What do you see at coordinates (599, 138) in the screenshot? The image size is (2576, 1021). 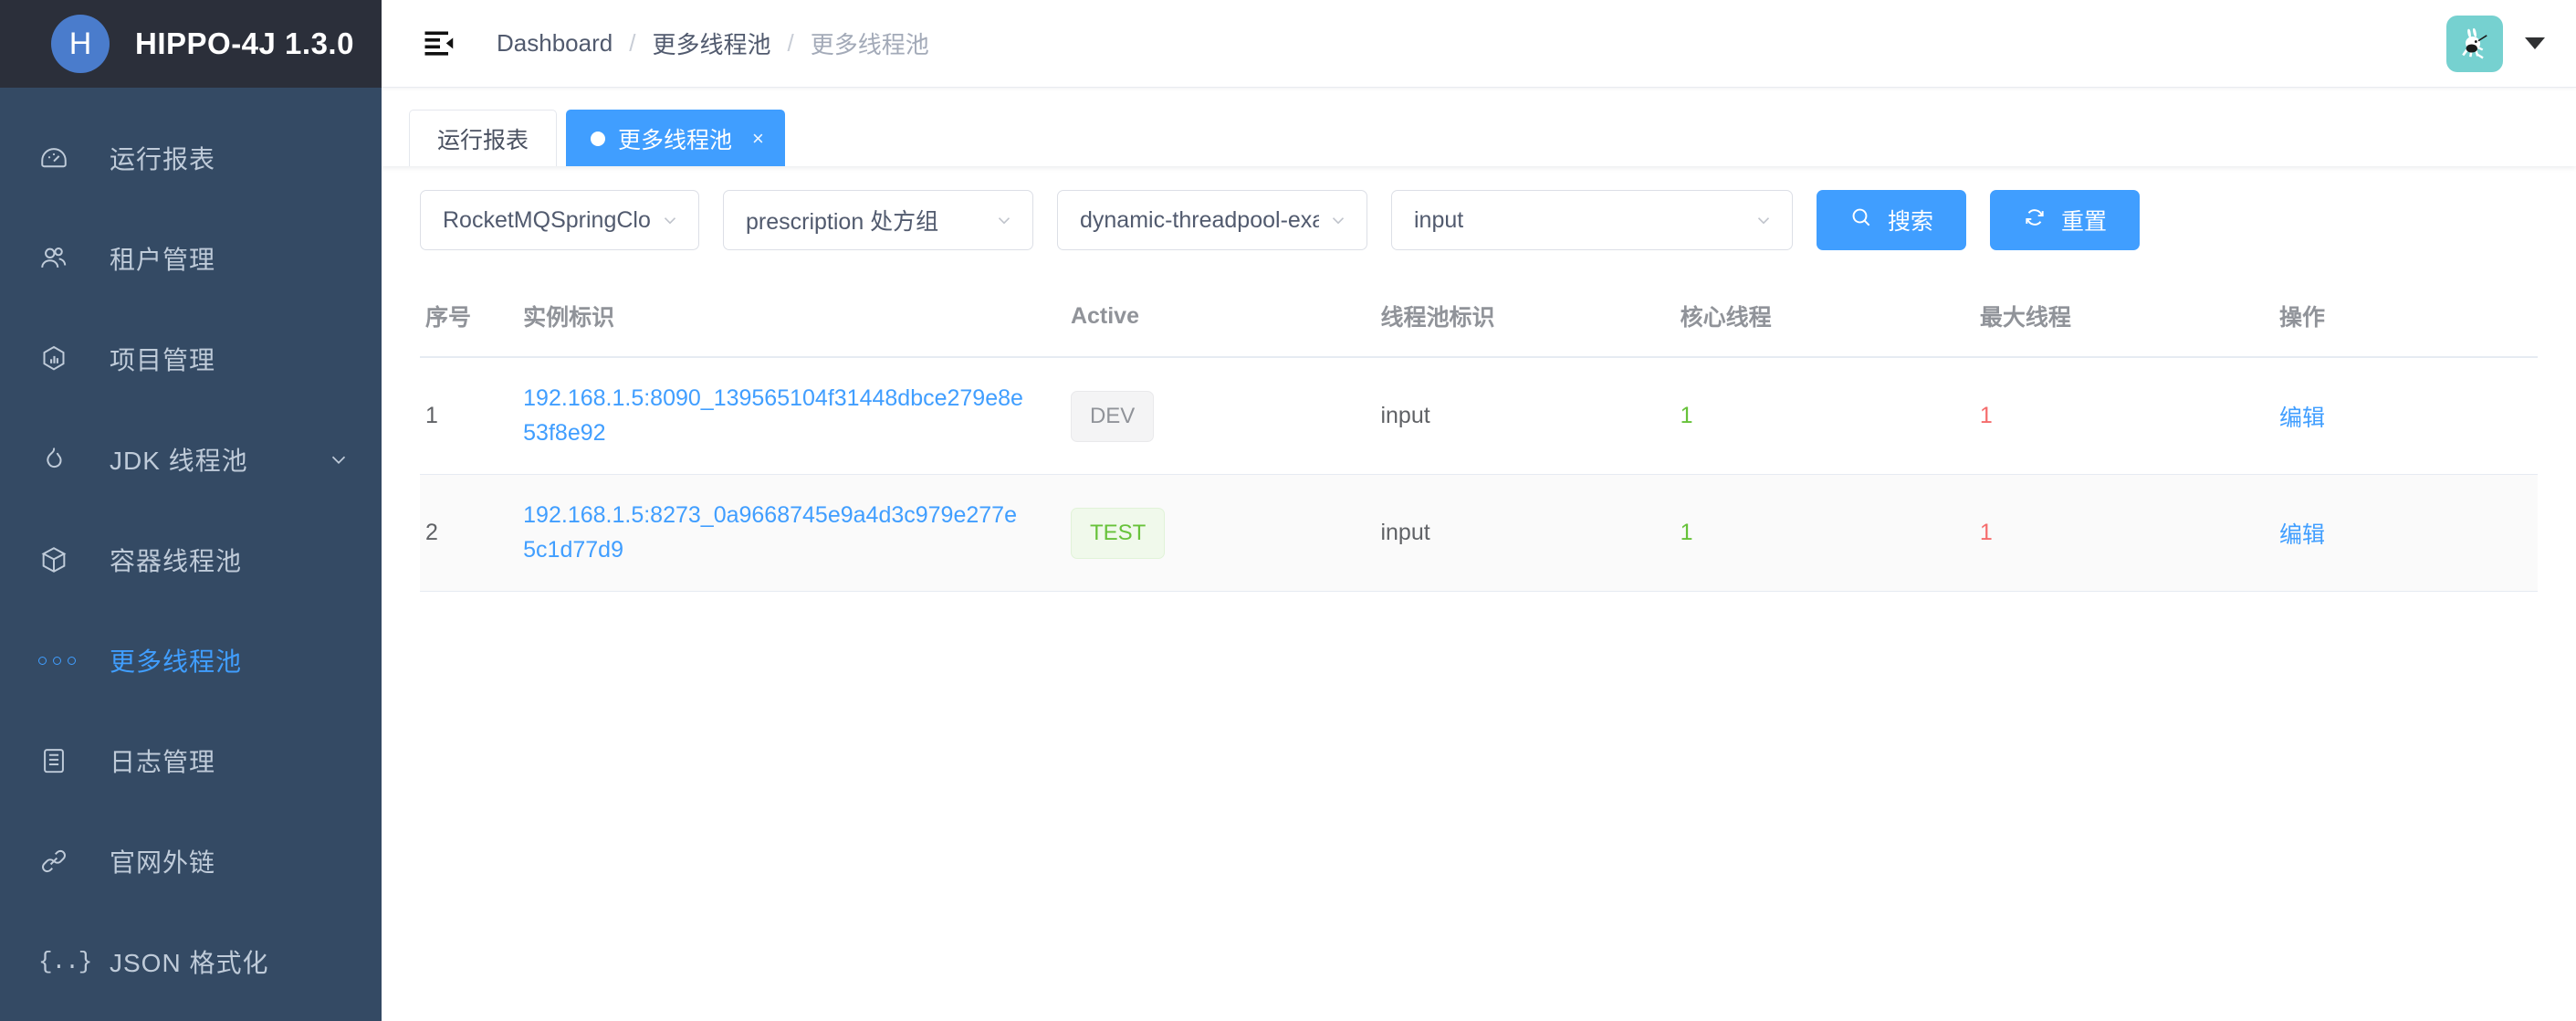 I see `tab-active-dot-icon` at bounding box center [599, 138].